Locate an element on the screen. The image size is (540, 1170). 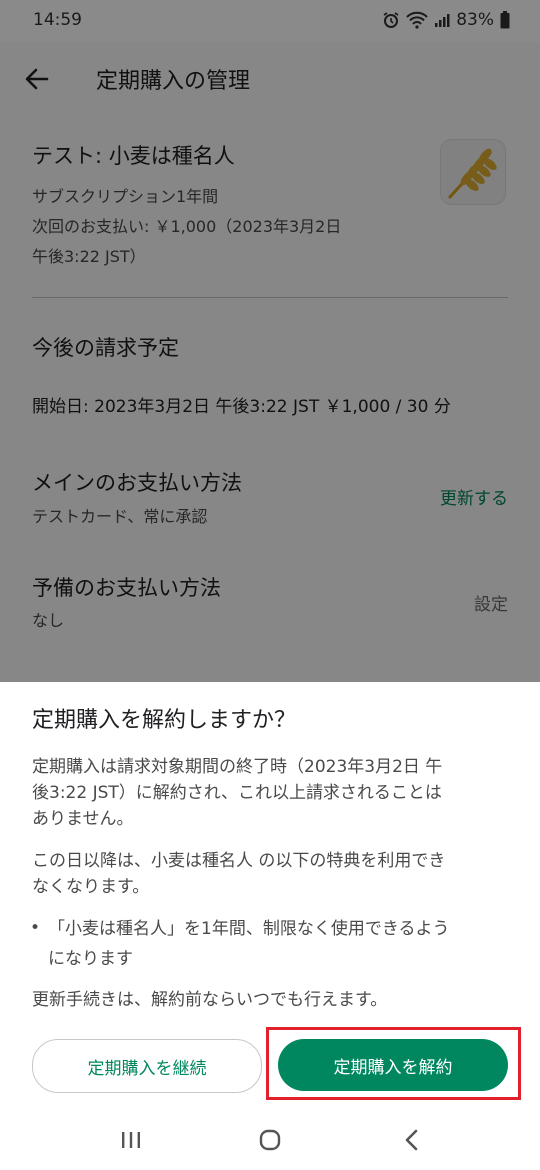
dialog-para-2-line-1: この日以降は、小麦は種名人 の以下の特典を利用でき is located at coordinates (239, 861).